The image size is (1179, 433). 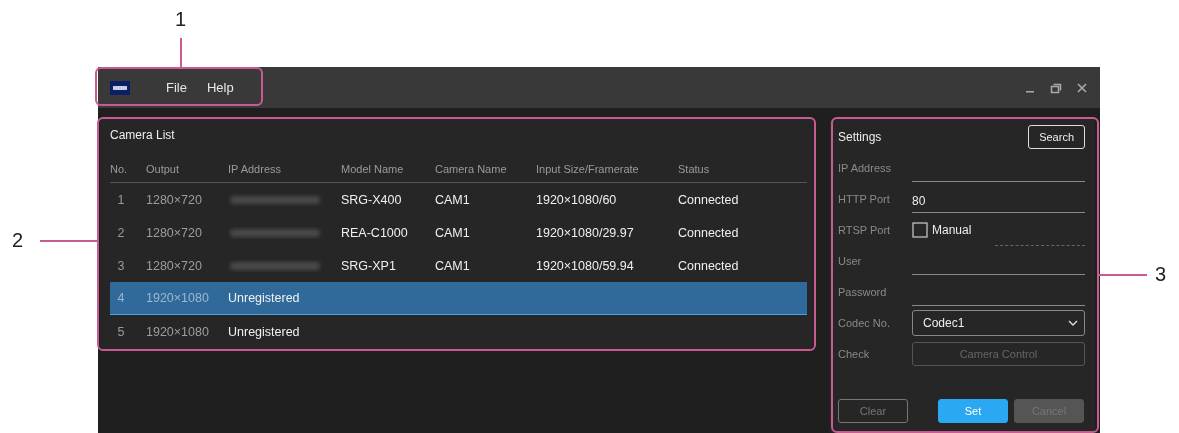 I want to click on column-header: Camera Name, so click(x=471, y=169).